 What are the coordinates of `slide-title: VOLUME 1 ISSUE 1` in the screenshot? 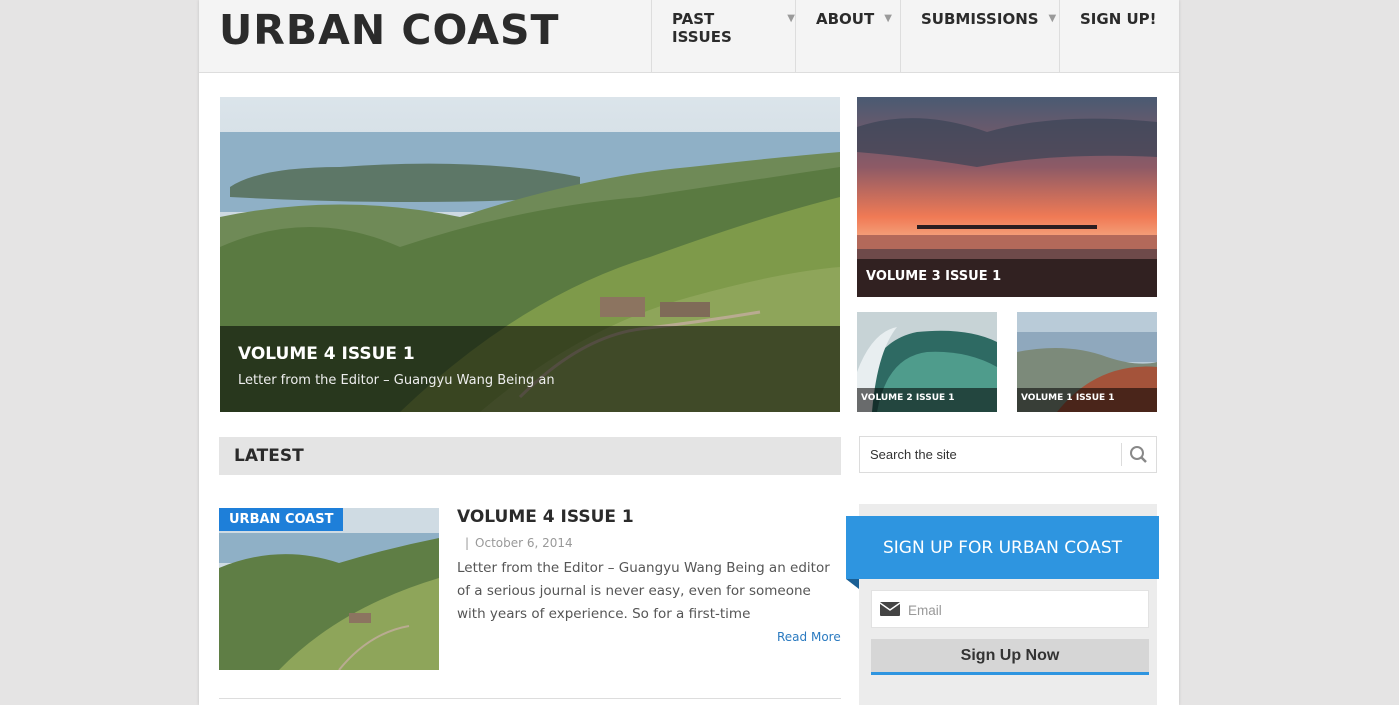 It's located at (1068, 398).